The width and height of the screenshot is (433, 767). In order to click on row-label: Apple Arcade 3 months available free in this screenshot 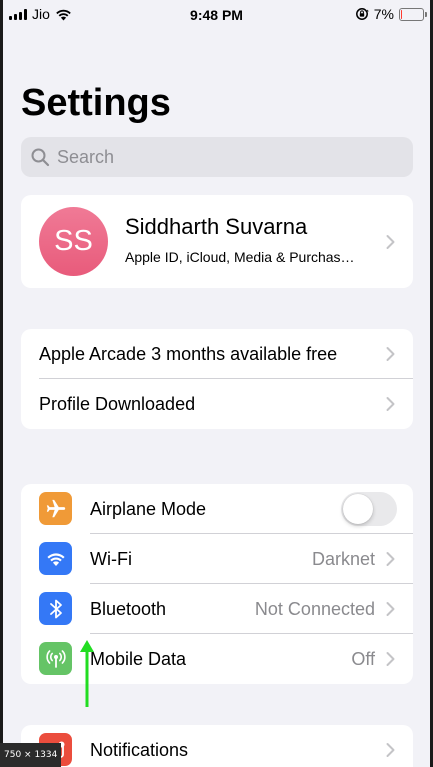, I will do `click(188, 354)`.